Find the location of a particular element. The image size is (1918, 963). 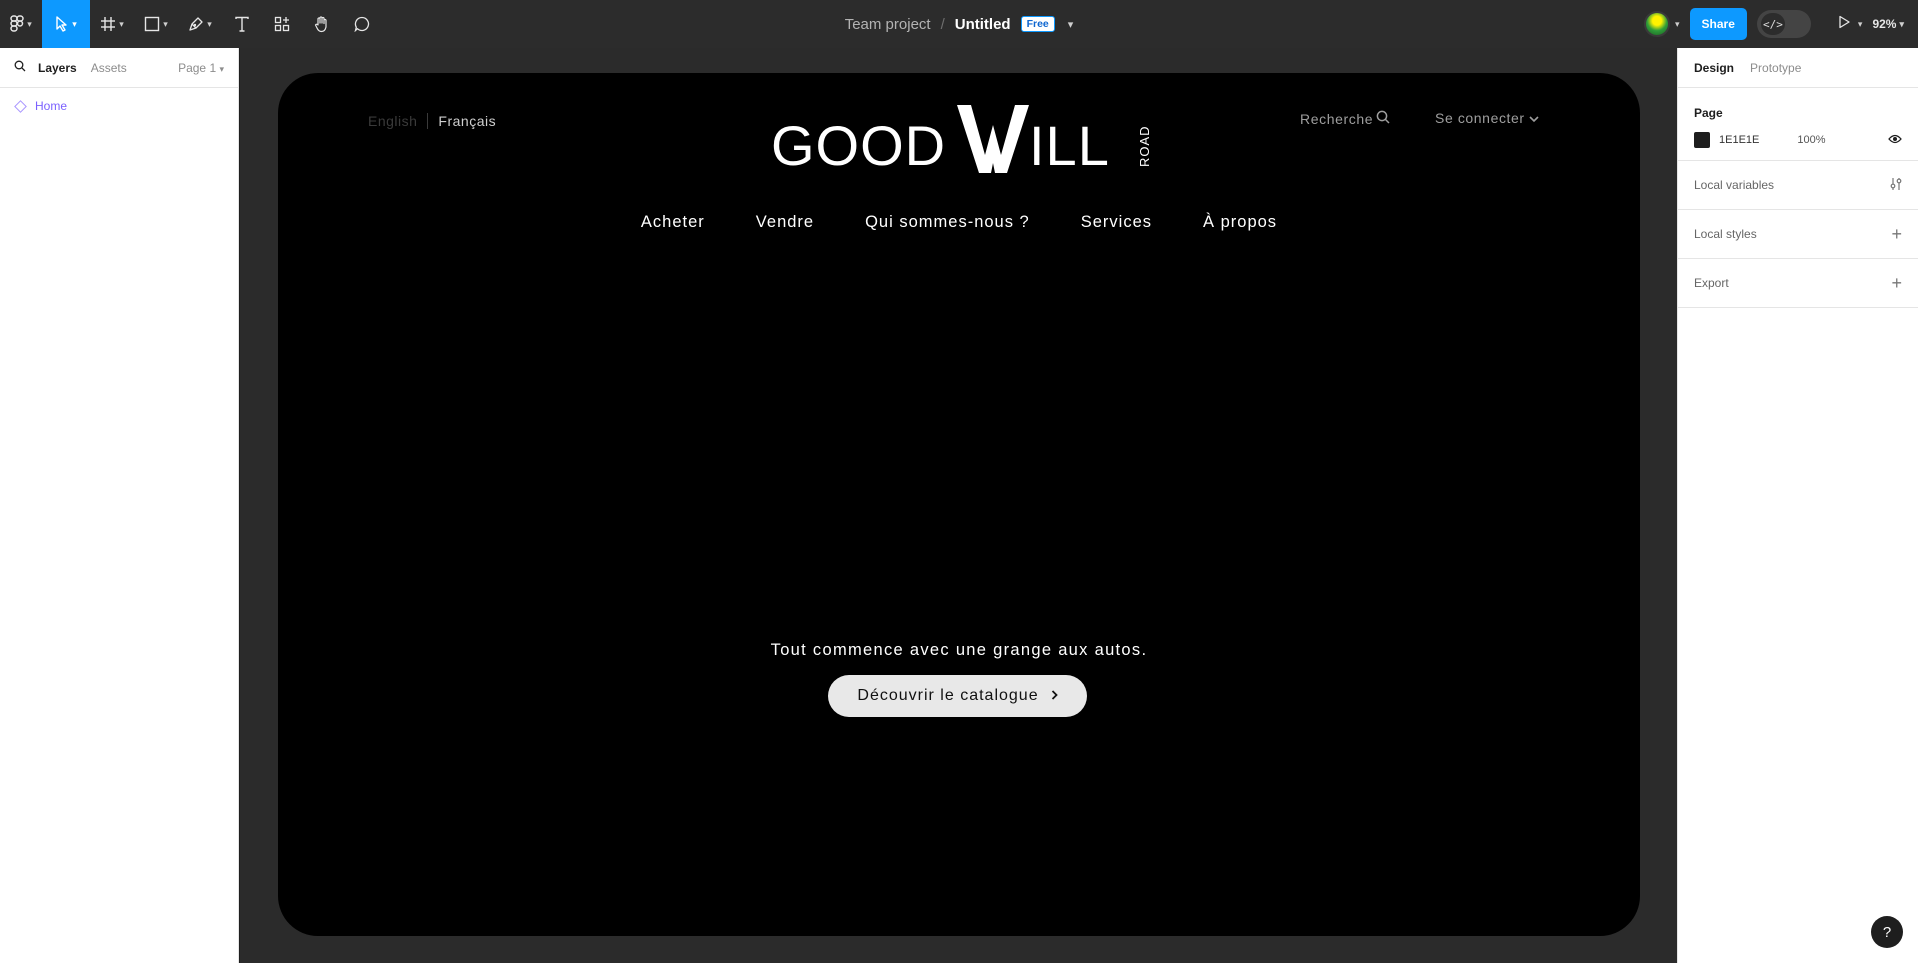

language-switcher: English Français is located at coordinates (432, 121).